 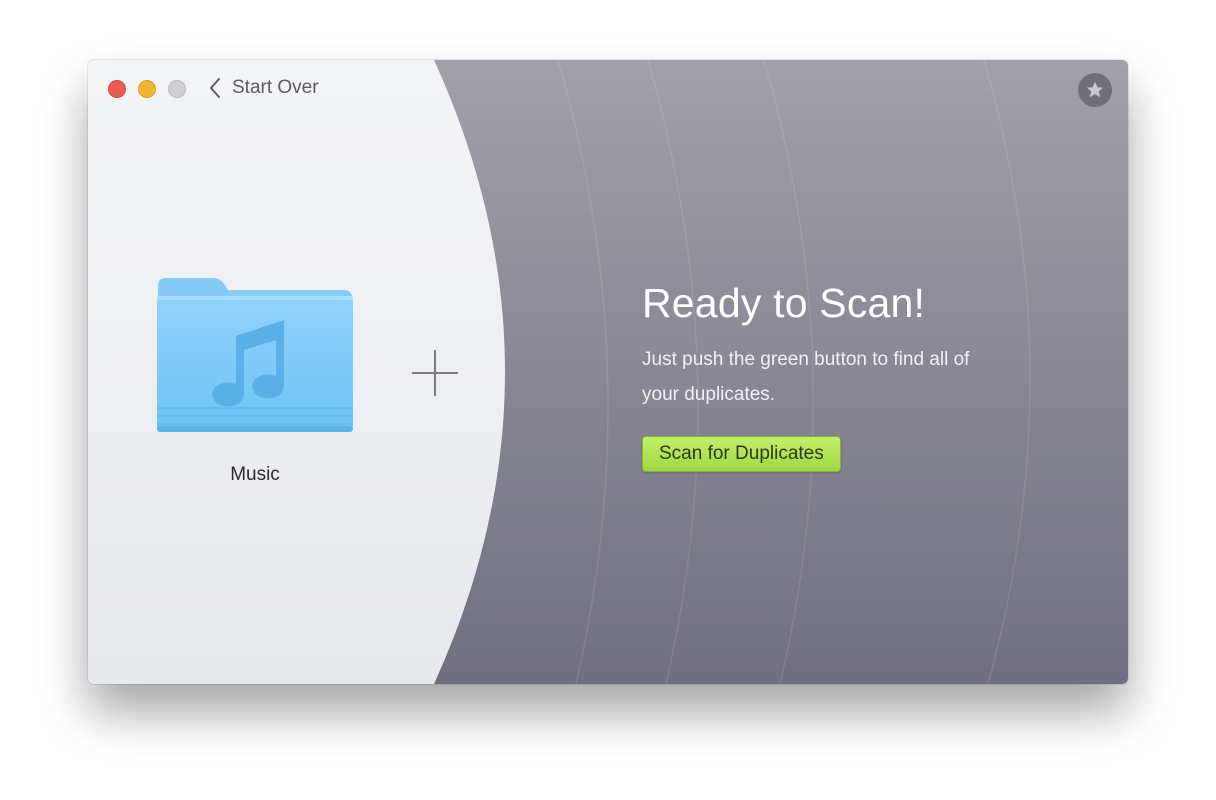 I want to click on start-over-label: Start Over, so click(x=275, y=87).